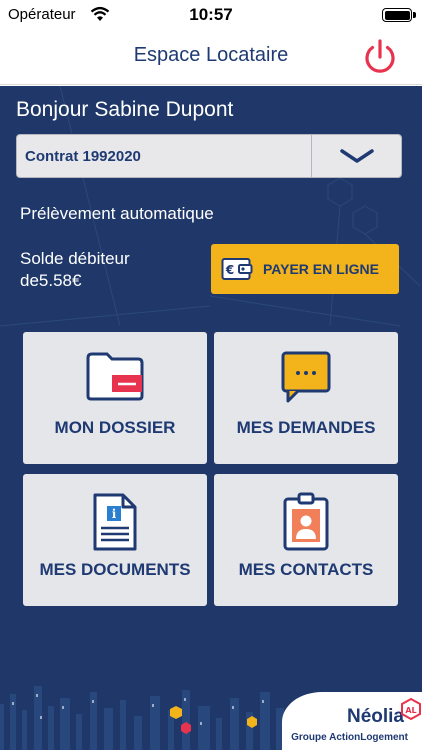 Image resolution: width=422 pixels, height=750 pixels. I want to click on wallet-icon: €, so click(237, 269).